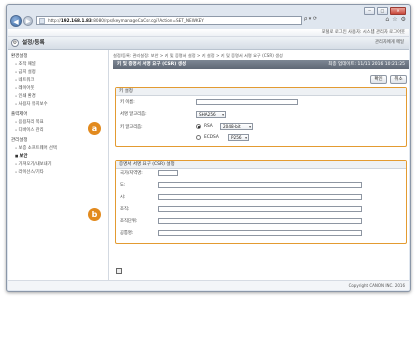 The height and width of the screenshot is (360, 415). What do you see at coordinates (16, 21) in the screenshot?
I see `back-icon: ◀` at bounding box center [16, 21].